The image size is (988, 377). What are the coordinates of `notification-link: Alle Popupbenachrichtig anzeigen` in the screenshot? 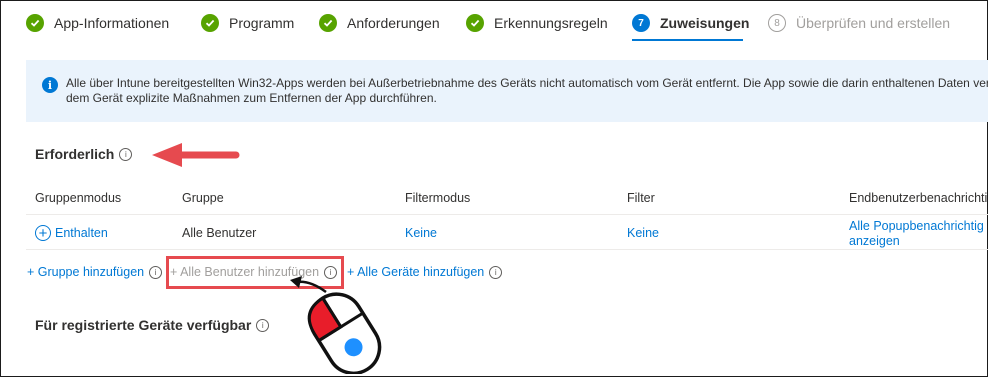 It's located at (916, 234).